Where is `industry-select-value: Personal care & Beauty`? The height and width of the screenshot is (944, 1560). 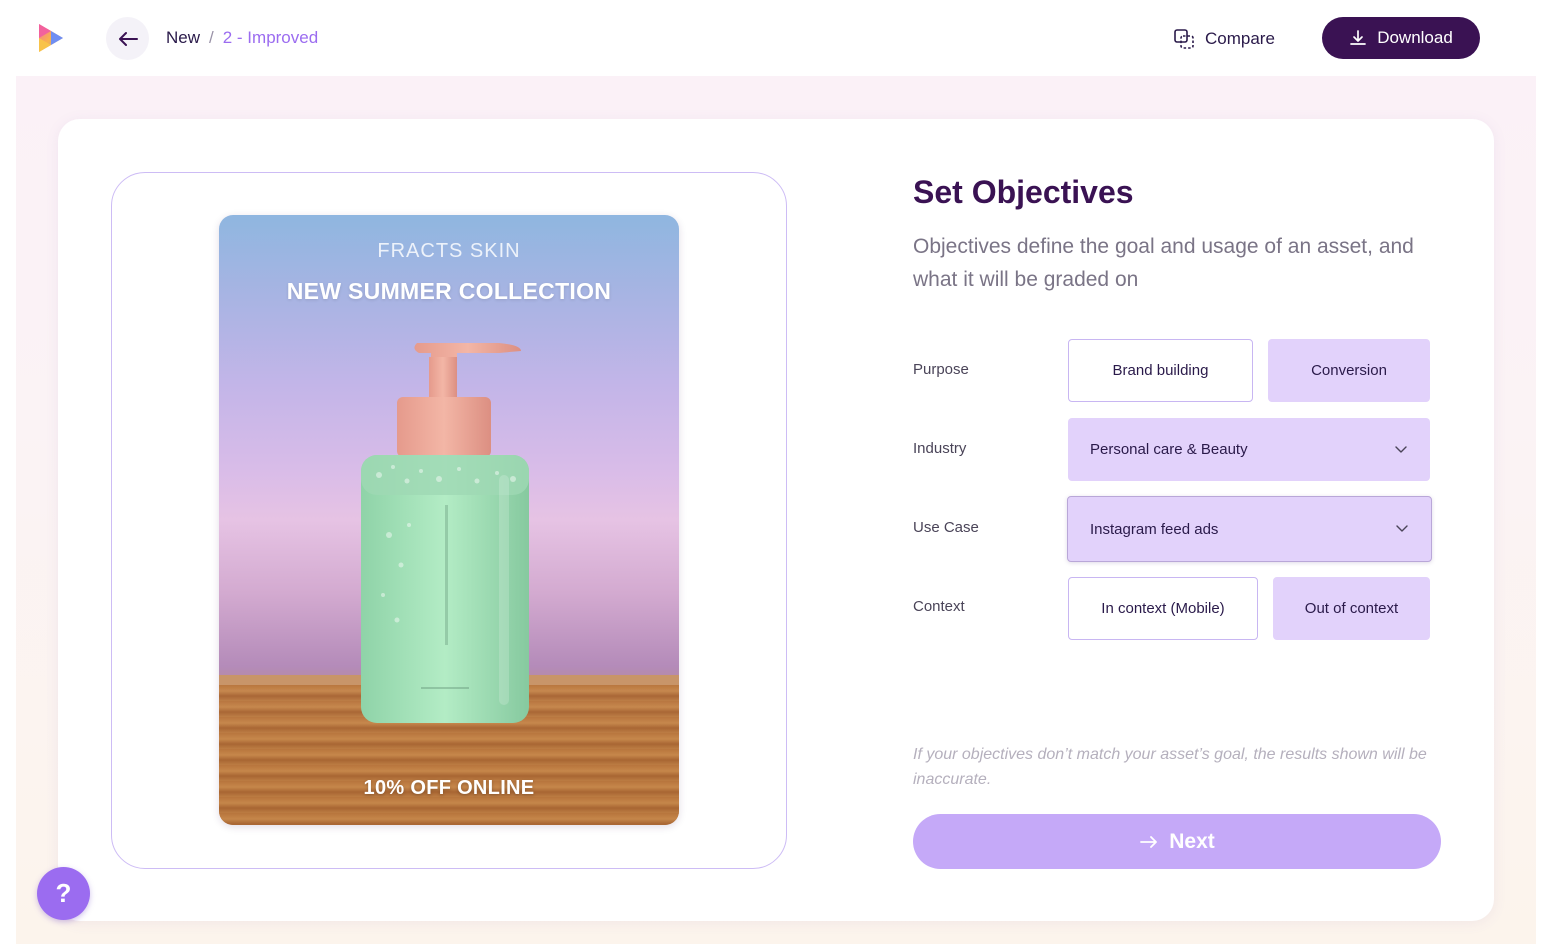 industry-select-value: Personal care & Beauty is located at coordinates (1169, 449).